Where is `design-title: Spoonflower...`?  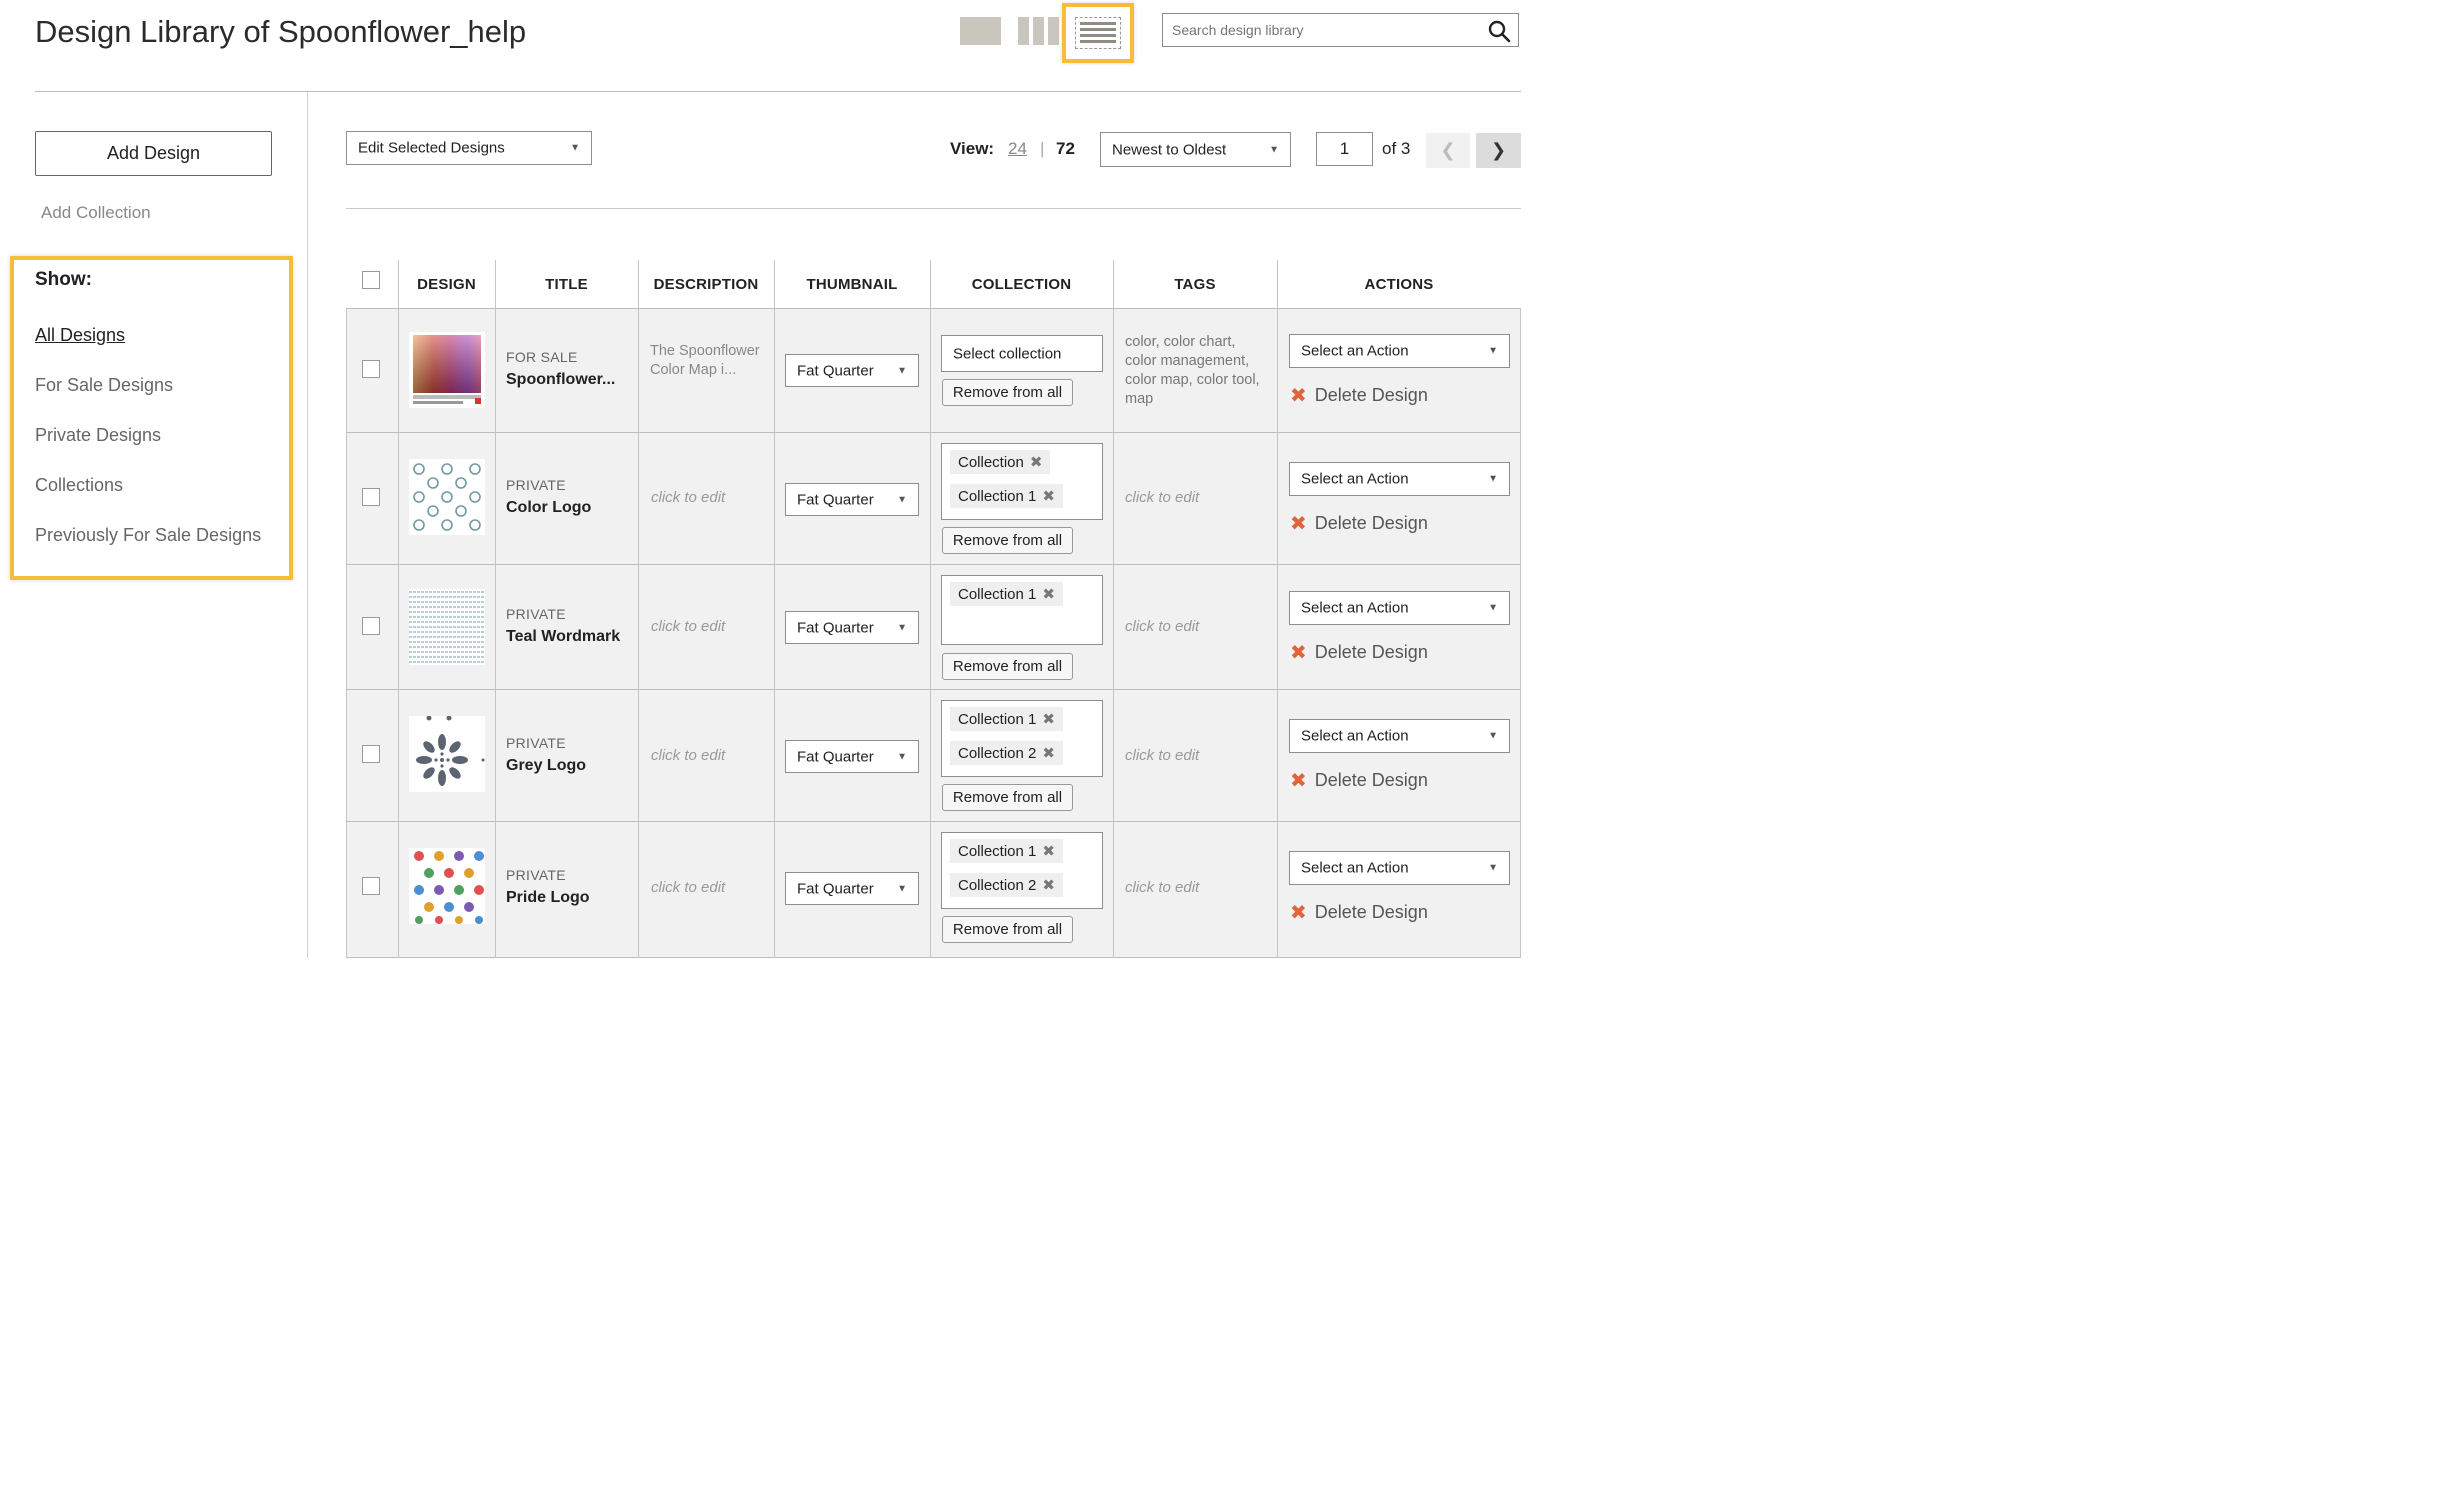
design-title: Spoonflower... is located at coordinates (560, 380).